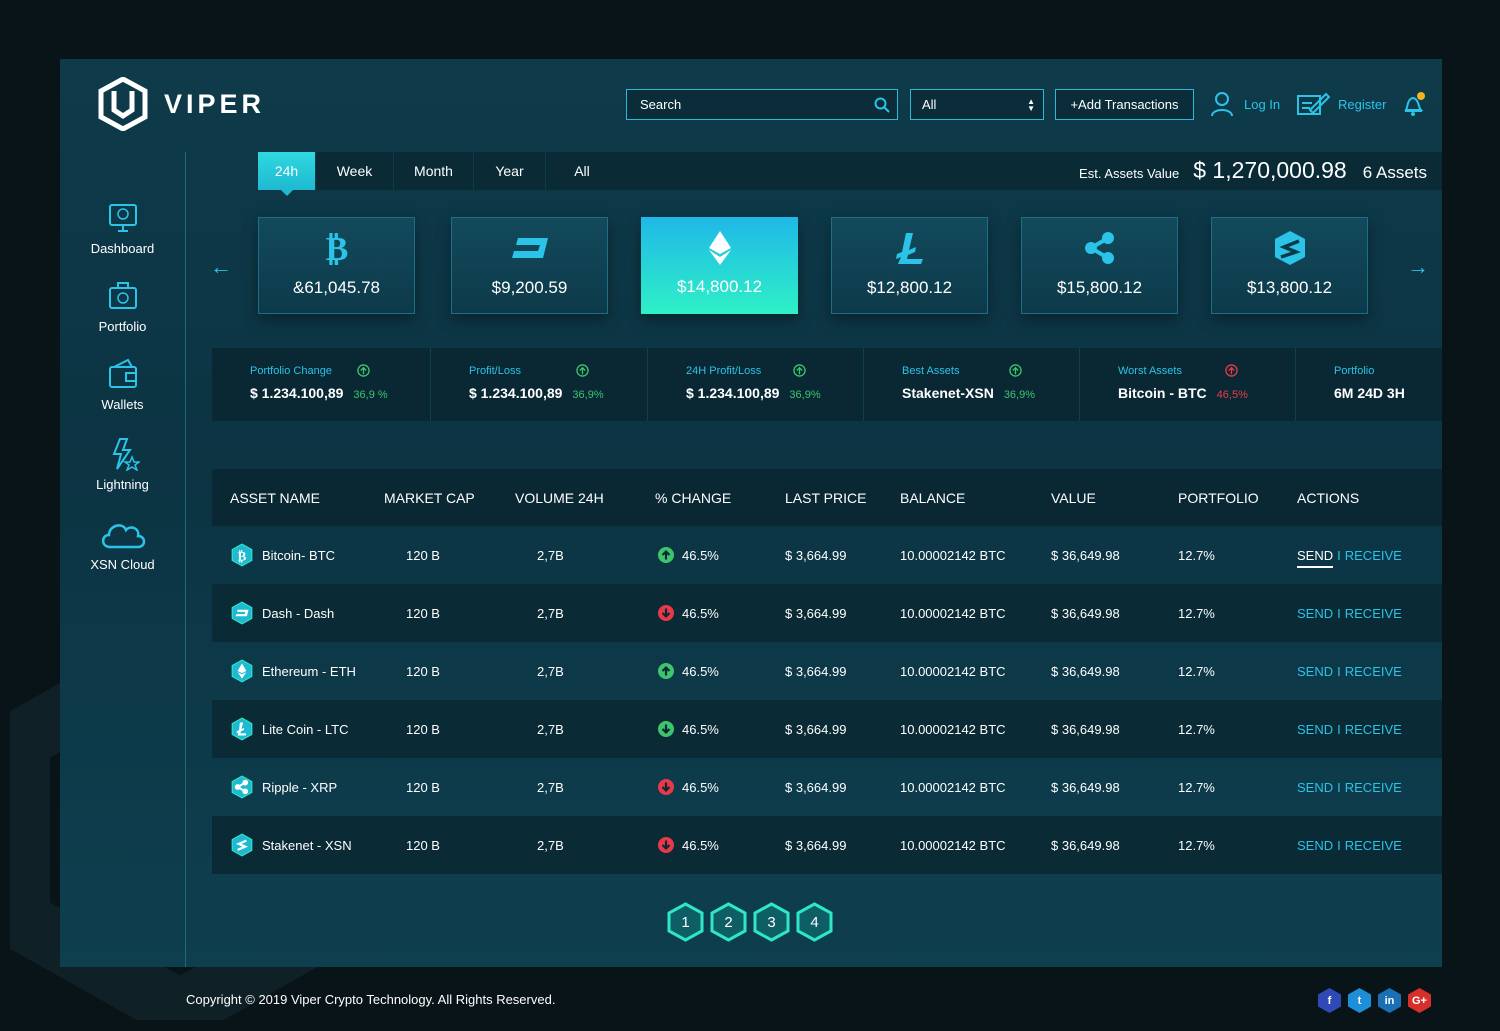  I want to click on coin-card-dash: $9,200.59, so click(529, 265).